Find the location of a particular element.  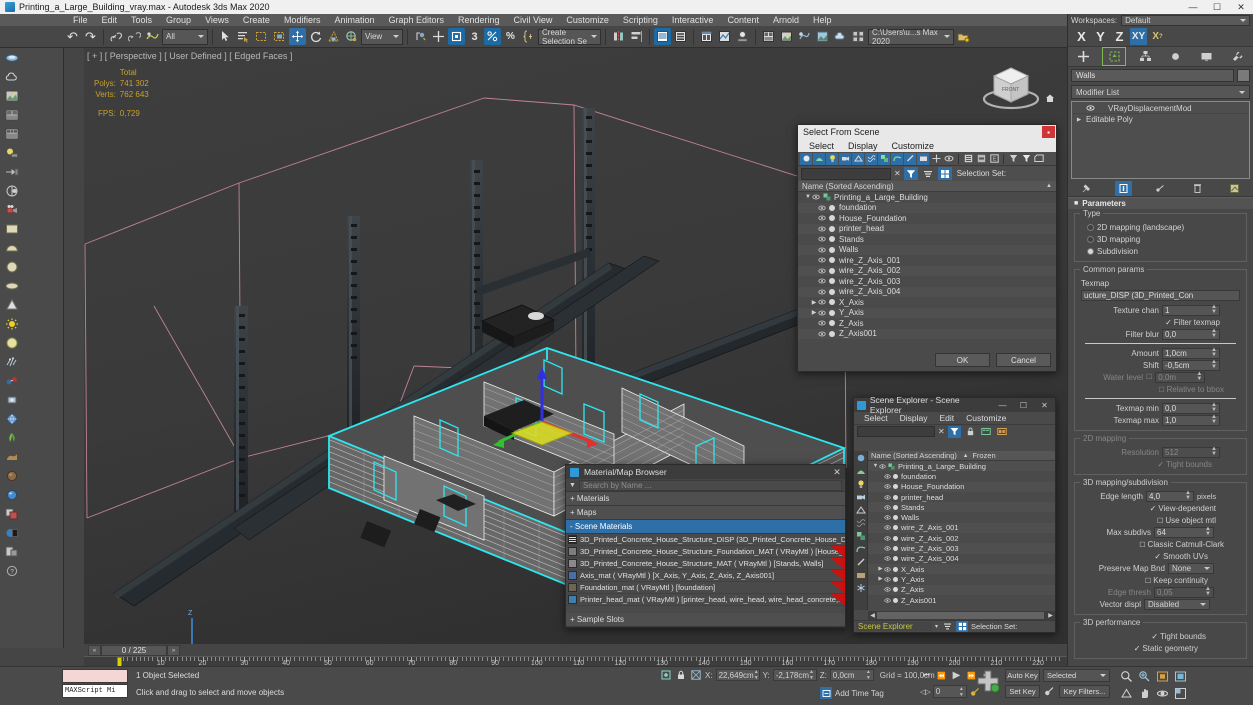

coordinate-system-combo: View is located at coordinates (382, 36).